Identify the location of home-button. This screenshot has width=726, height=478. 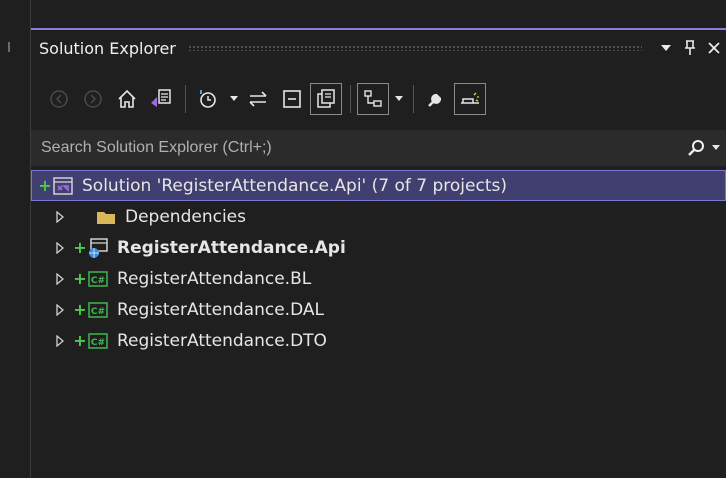
(127, 99).